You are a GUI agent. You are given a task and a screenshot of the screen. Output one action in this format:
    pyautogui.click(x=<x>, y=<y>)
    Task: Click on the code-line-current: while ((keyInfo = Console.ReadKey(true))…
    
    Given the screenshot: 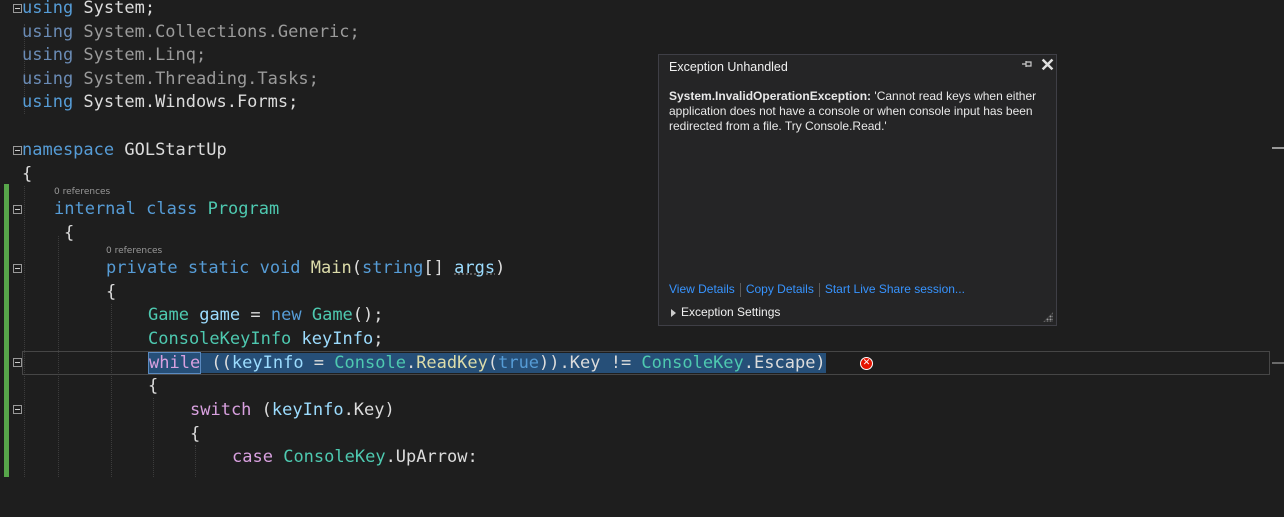 What is the action you would take?
    pyautogui.click(x=413, y=363)
    